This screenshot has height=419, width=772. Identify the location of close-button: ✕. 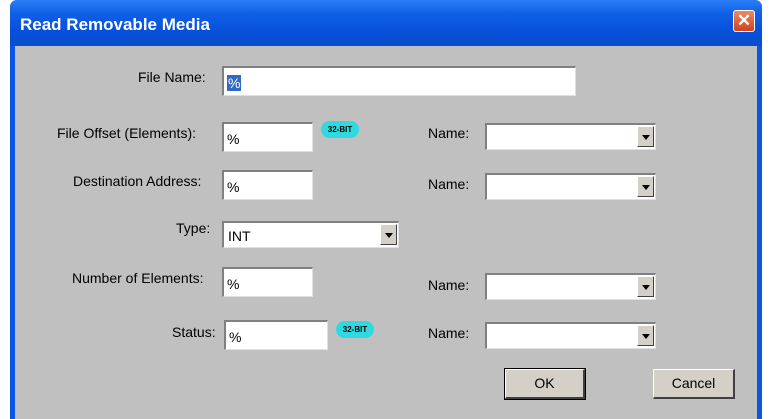
(744, 21).